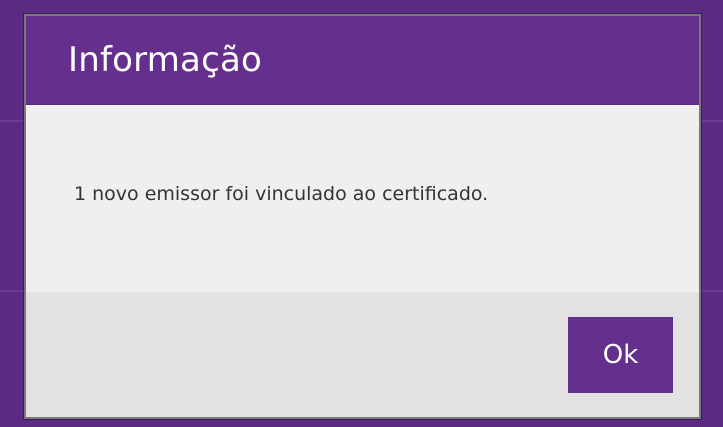  Describe the element at coordinates (165, 60) in the screenshot. I see `dialog-title: Informação` at that location.